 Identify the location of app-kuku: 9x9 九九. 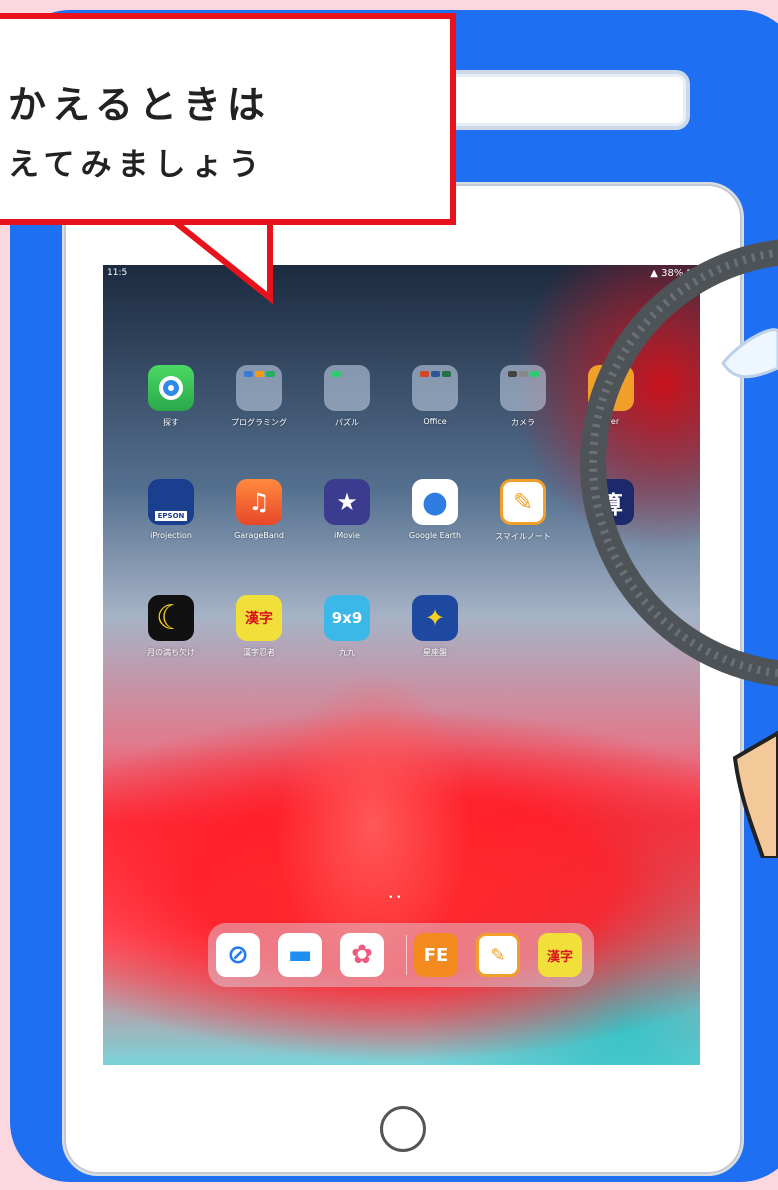
(347, 626).